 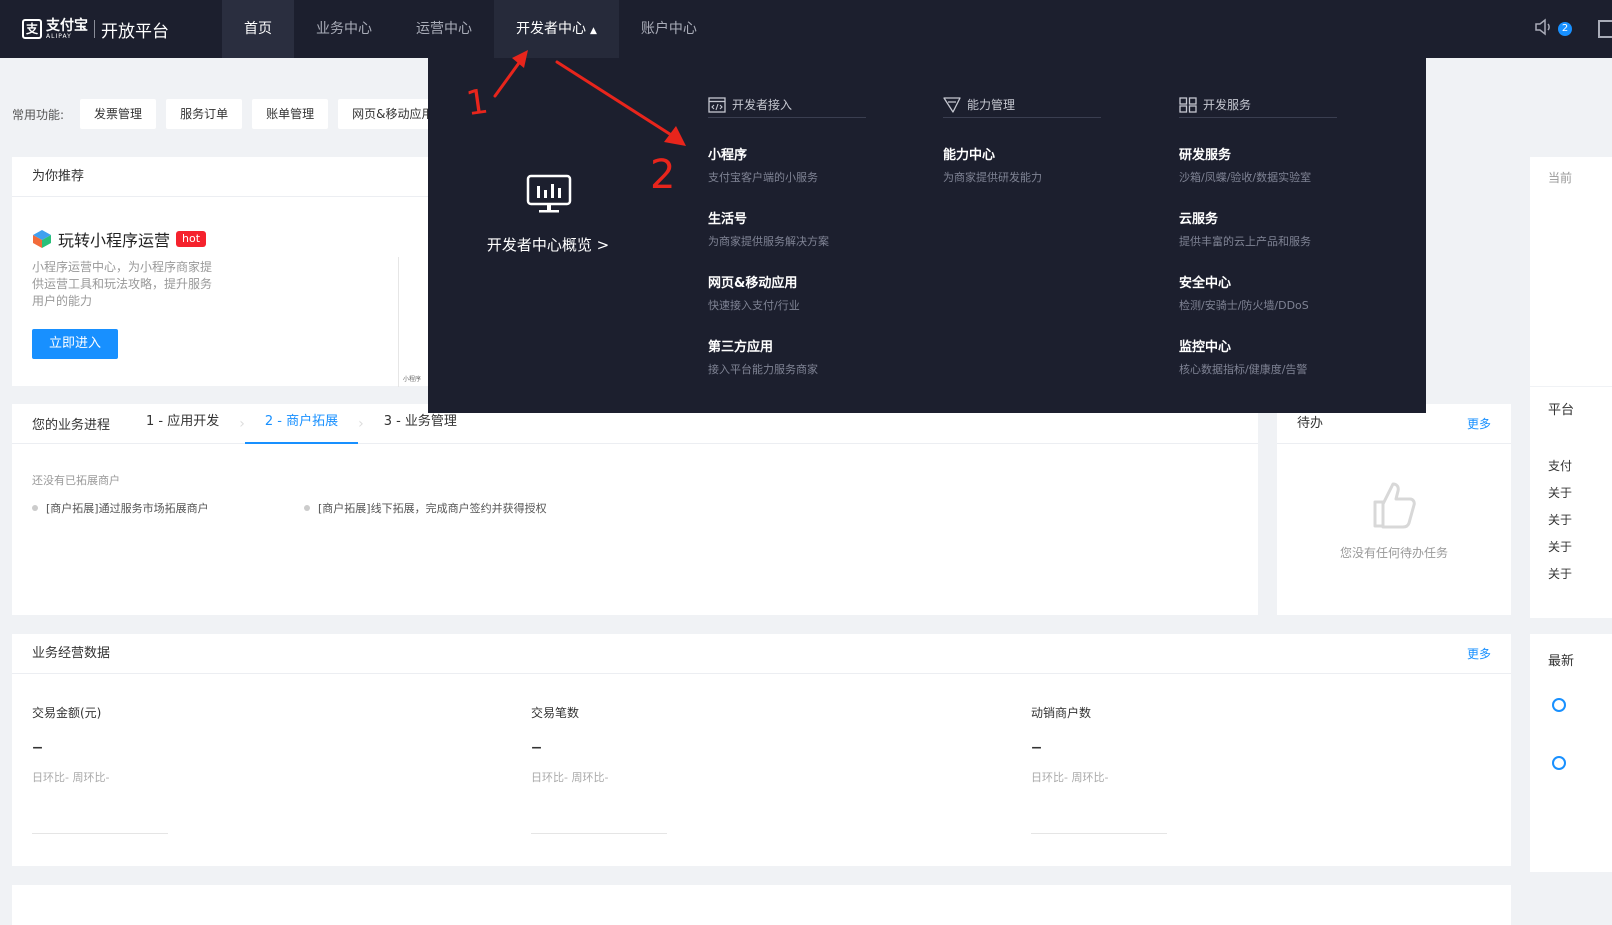 I want to click on nav-home: 首页, so click(x=258, y=29).